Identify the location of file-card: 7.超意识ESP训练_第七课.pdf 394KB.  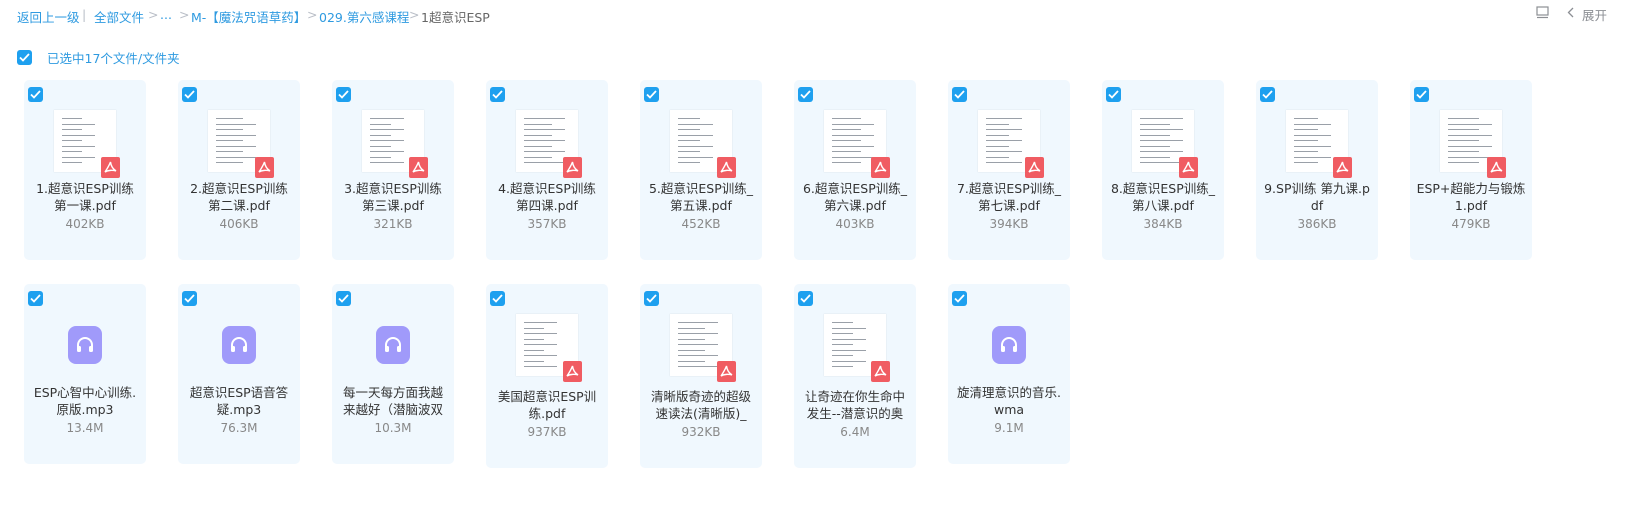
(1009, 170).